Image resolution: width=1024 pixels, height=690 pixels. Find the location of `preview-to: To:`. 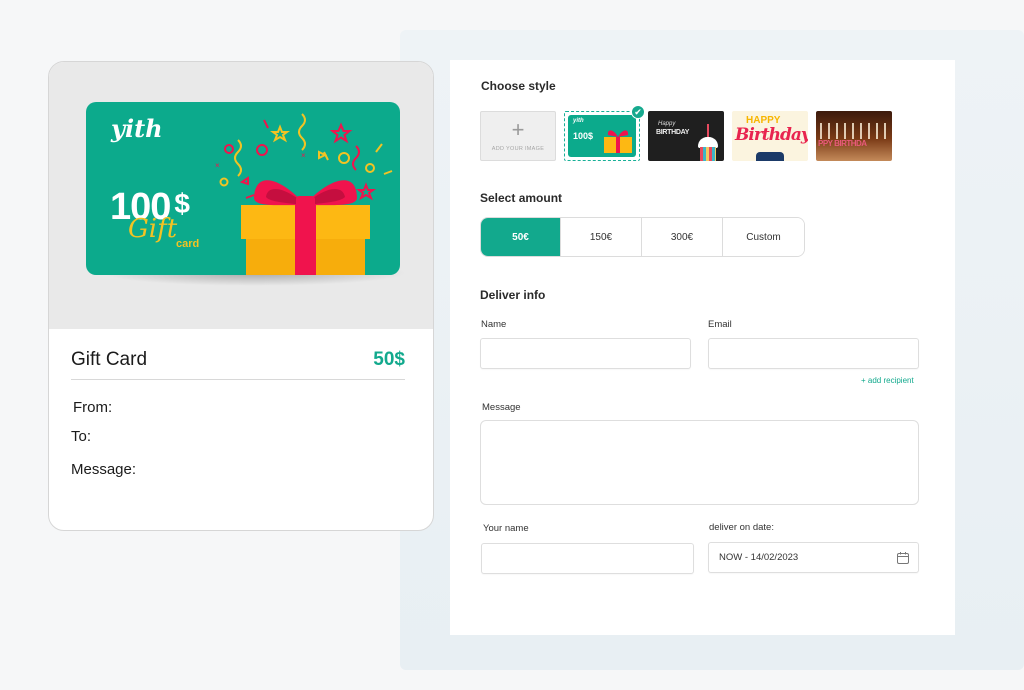

preview-to: To: is located at coordinates (81, 436).